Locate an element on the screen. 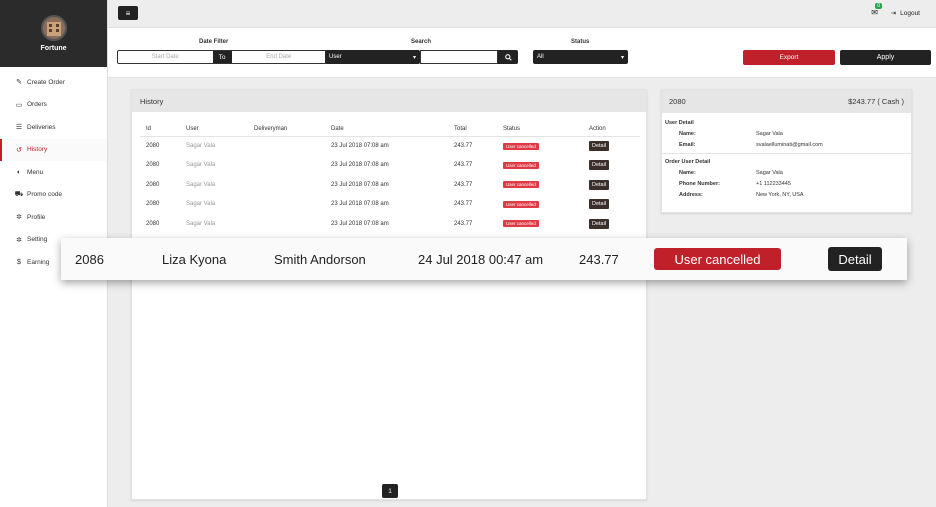 The height and width of the screenshot is (507, 936). to-label: To is located at coordinates (222, 57).